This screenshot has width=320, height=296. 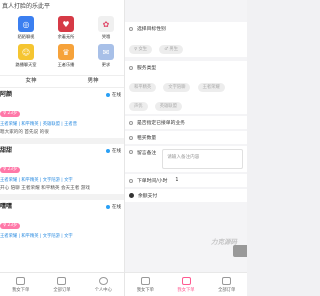 I want to click on duration-section: 租买数量, so click(x=186, y=137).